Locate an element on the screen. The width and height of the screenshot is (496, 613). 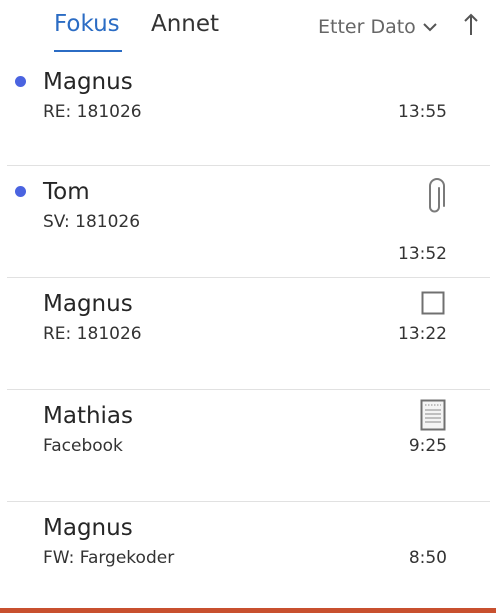
active-tab-indicator is located at coordinates (88, 51).